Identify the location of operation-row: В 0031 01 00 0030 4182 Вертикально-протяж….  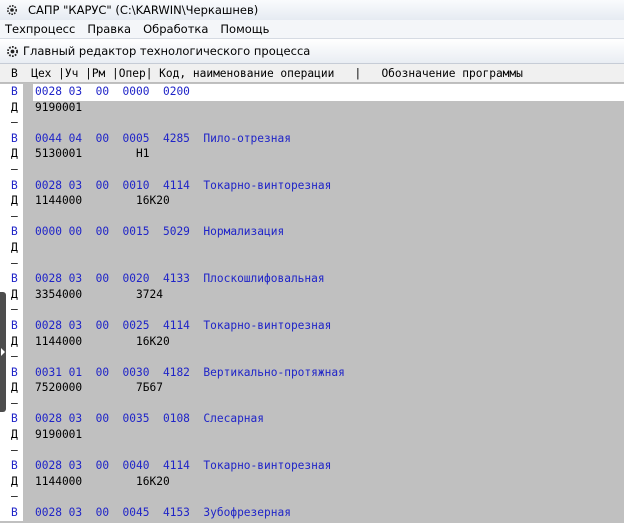
(312, 372).